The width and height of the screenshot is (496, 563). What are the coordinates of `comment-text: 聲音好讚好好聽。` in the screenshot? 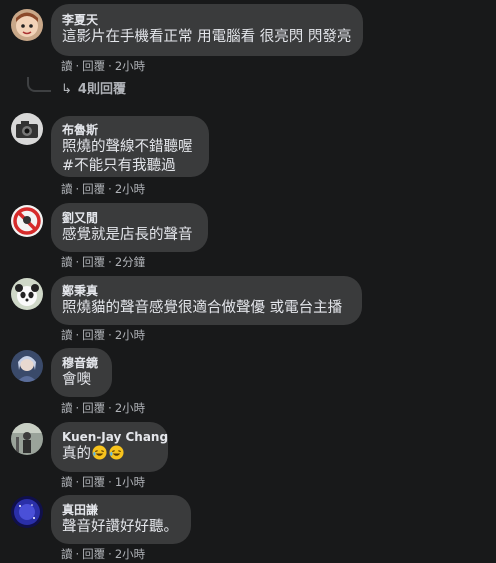 It's located at (120, 527).